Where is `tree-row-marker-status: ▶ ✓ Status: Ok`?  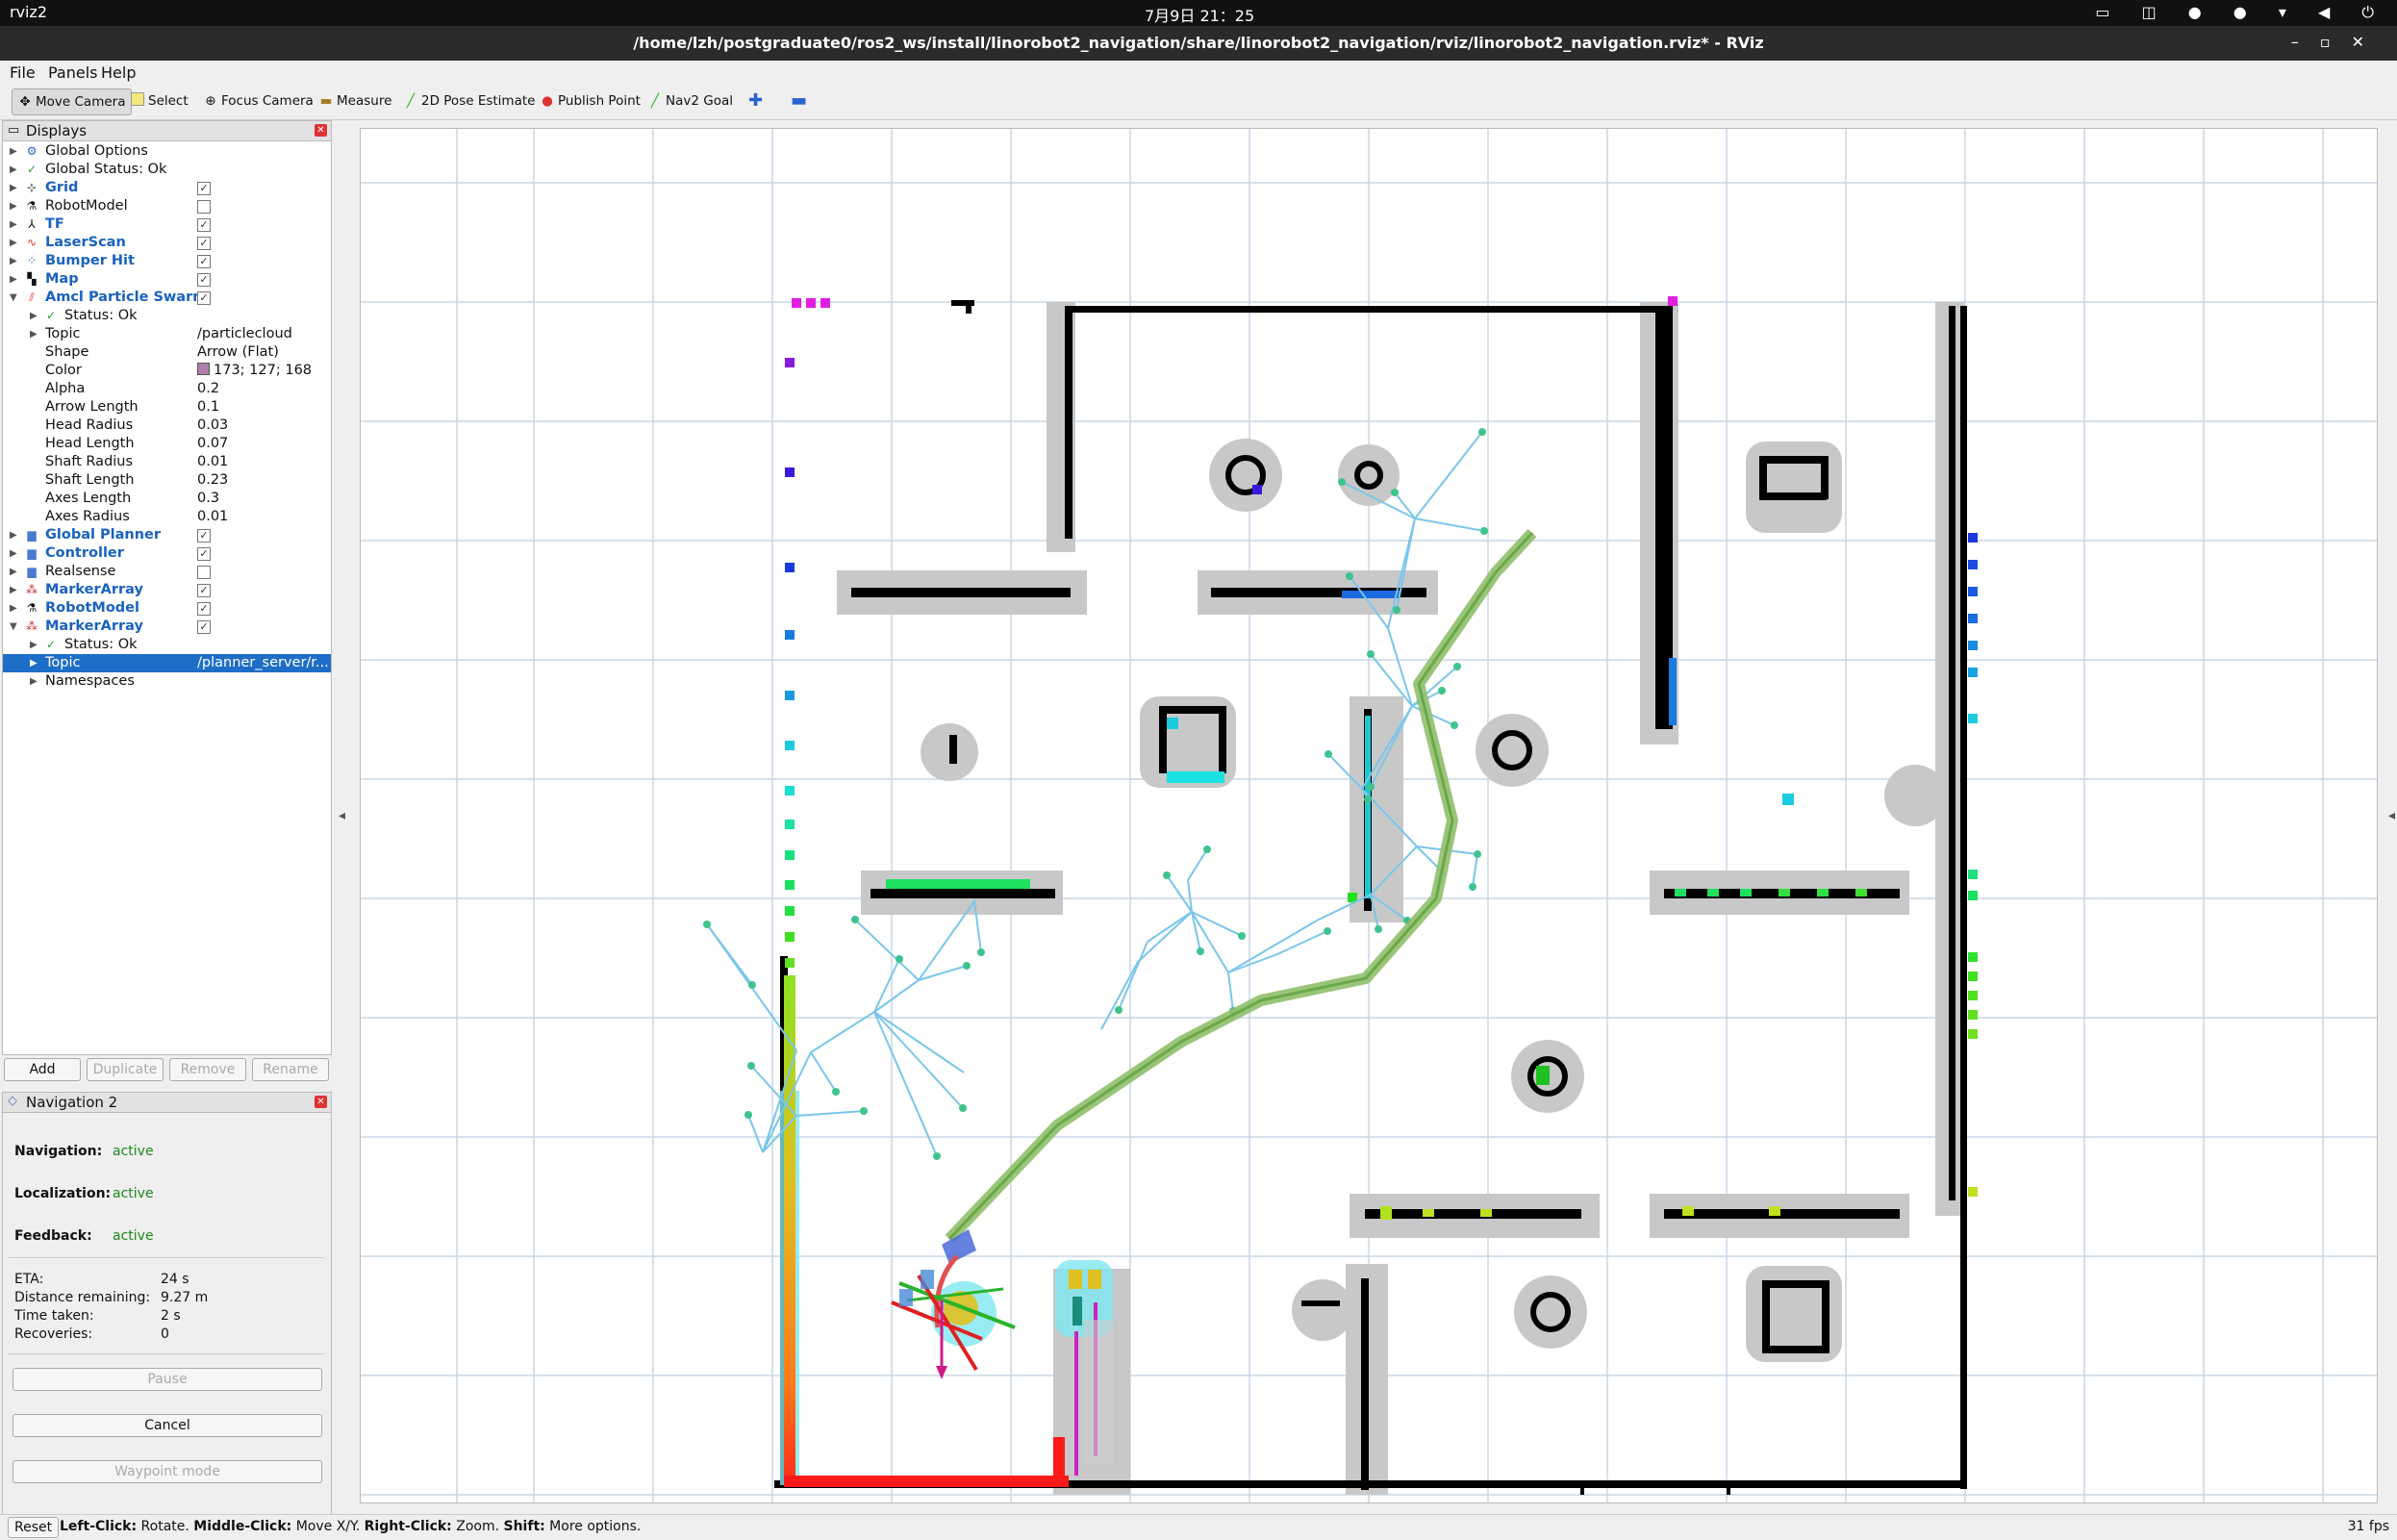 tree-row-marker-status: ▶ ✓ Status: Ok is located at coordinates (167, 645).